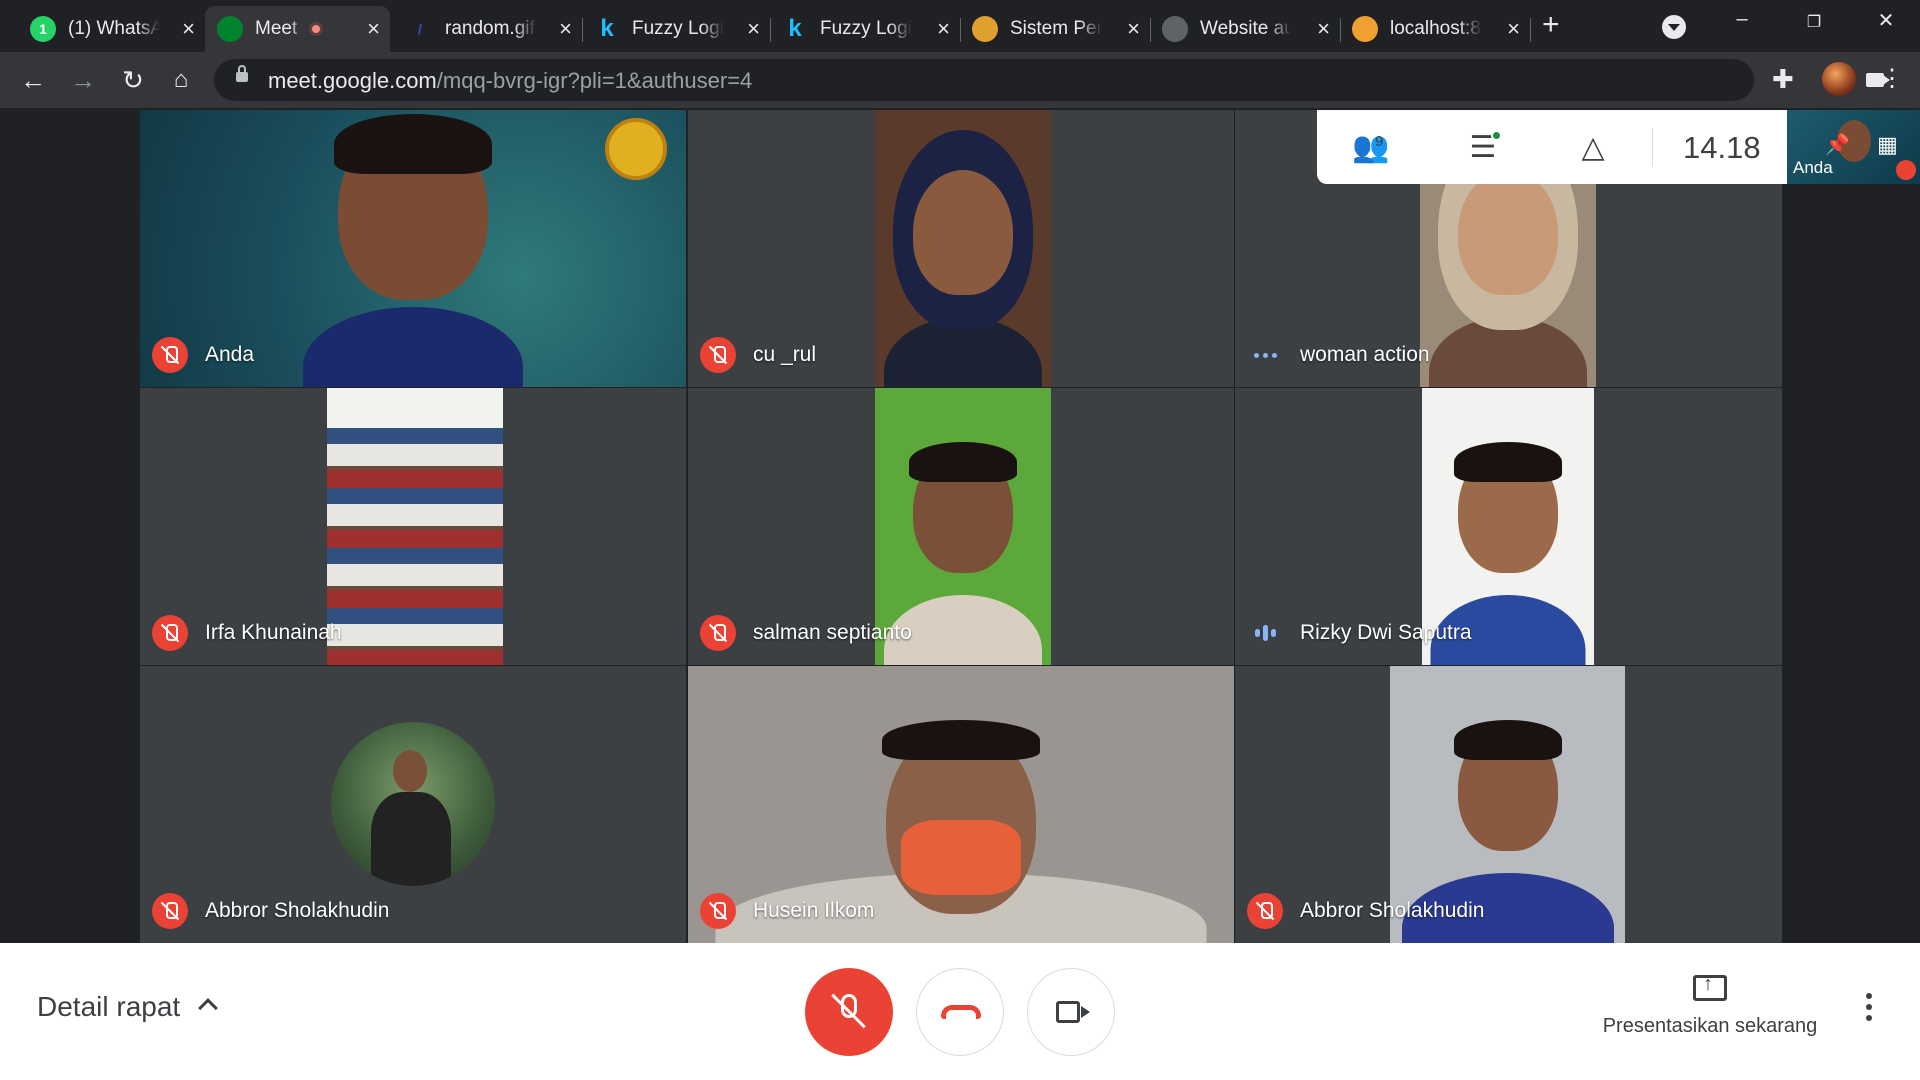 The image size is (1920, 1080). What do you see at coordinates (1839, 79) in the screenshot?
I see `profile-avatar` at bounding box center [1839, 79].